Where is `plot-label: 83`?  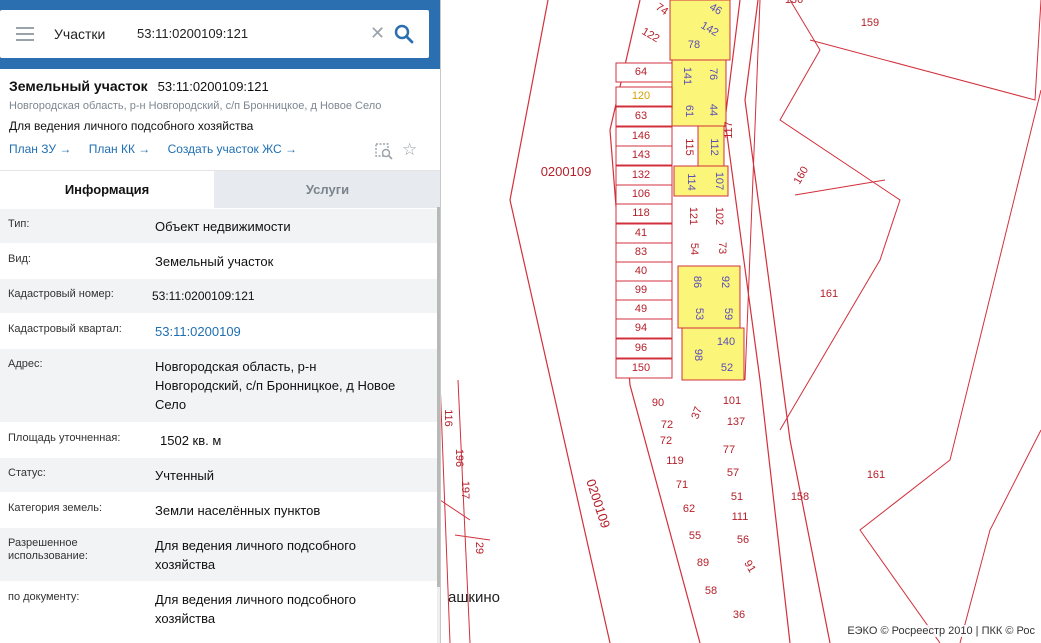 plot-label: 83 is located at coordinates (641, 252).